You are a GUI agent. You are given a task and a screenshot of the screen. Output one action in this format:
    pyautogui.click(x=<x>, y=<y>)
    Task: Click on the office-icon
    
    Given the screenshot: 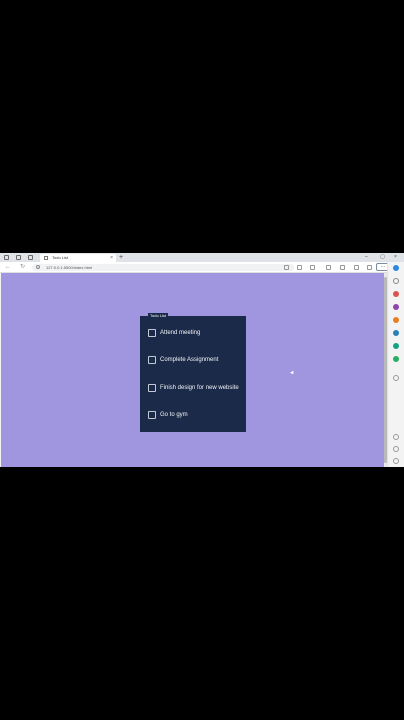 What is the action you would take?
    pyautogui.click(x=396, y=359)
    